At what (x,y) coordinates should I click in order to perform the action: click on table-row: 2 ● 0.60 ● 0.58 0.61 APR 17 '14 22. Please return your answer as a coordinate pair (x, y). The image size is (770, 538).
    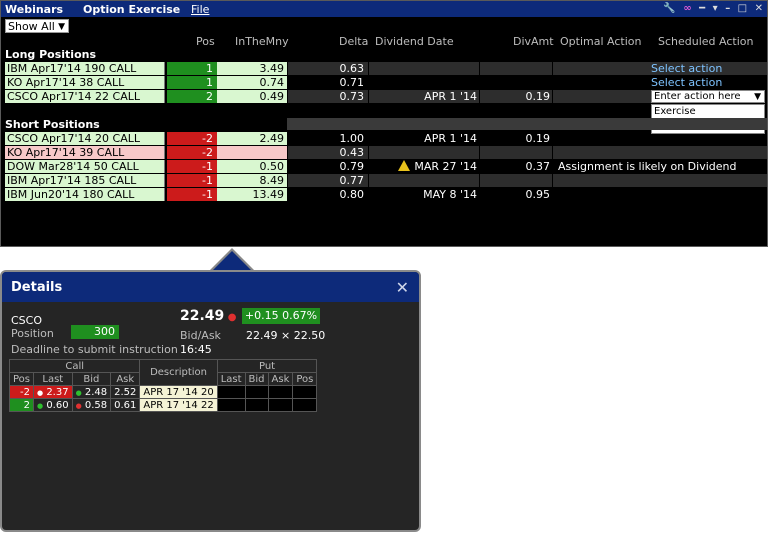
    Looking at the image, I should click on (163, 405).